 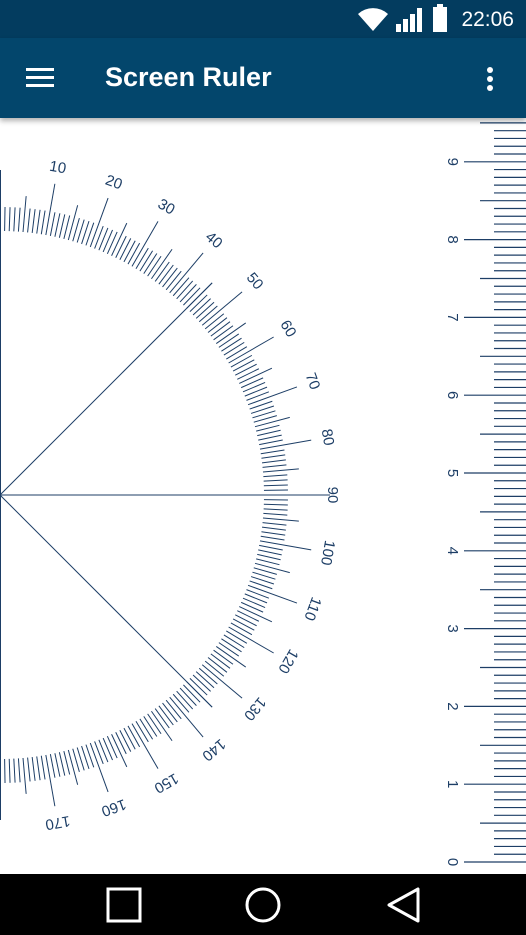 What do you see at coordinates (34, 78) in the screenshot?
I see `hamburger-menu-icon` at bounding box center [34, 78].